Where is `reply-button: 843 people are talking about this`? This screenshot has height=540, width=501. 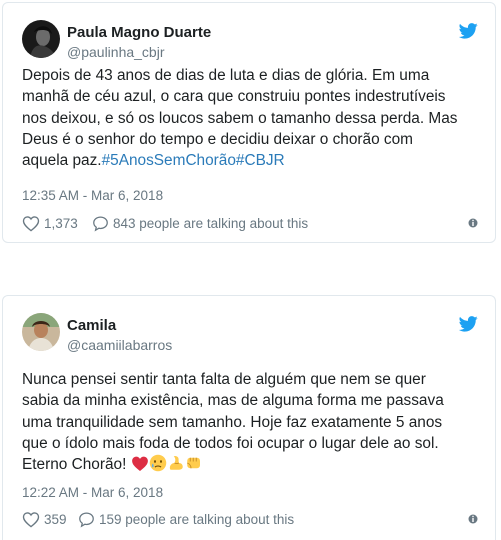 reply-button: 843 people are talking about this is located at coordinates (200, 223).